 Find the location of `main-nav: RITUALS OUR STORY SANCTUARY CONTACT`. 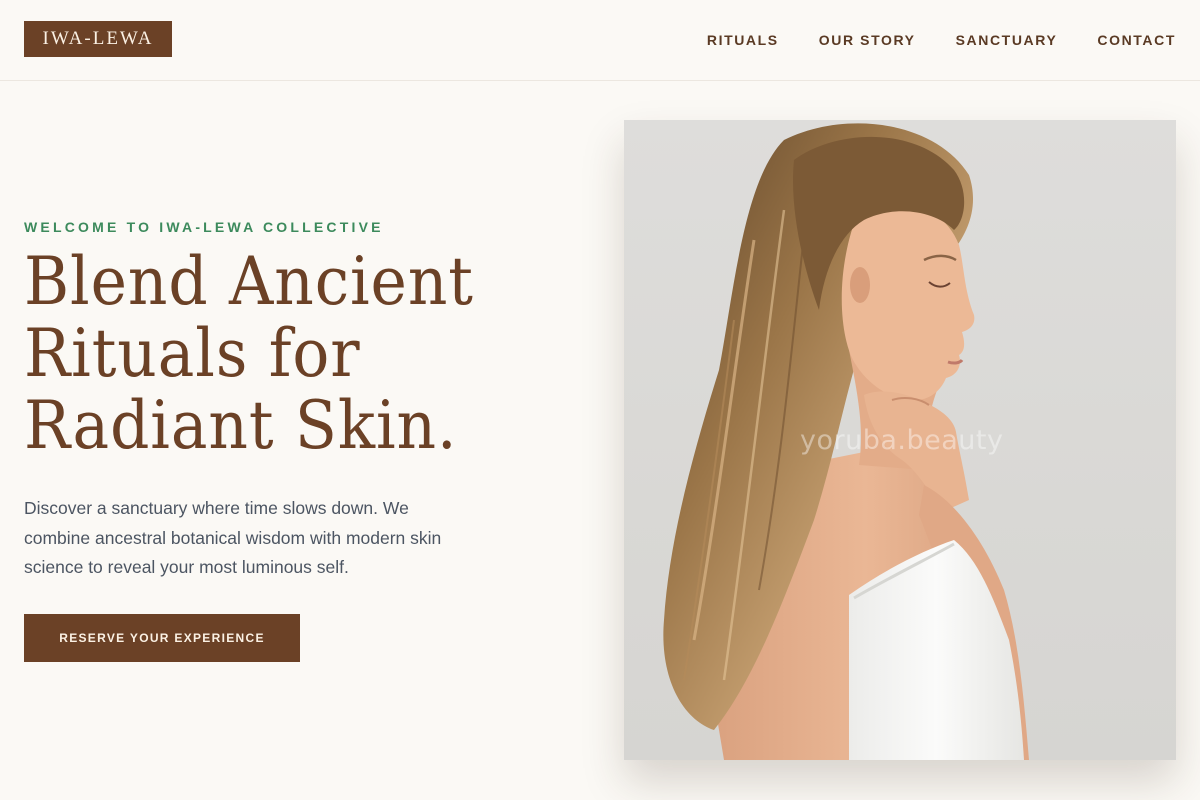

main-nav: RITUALS OUR STORY SANCTUARY CONTACT is located at coordinates (921, 40).